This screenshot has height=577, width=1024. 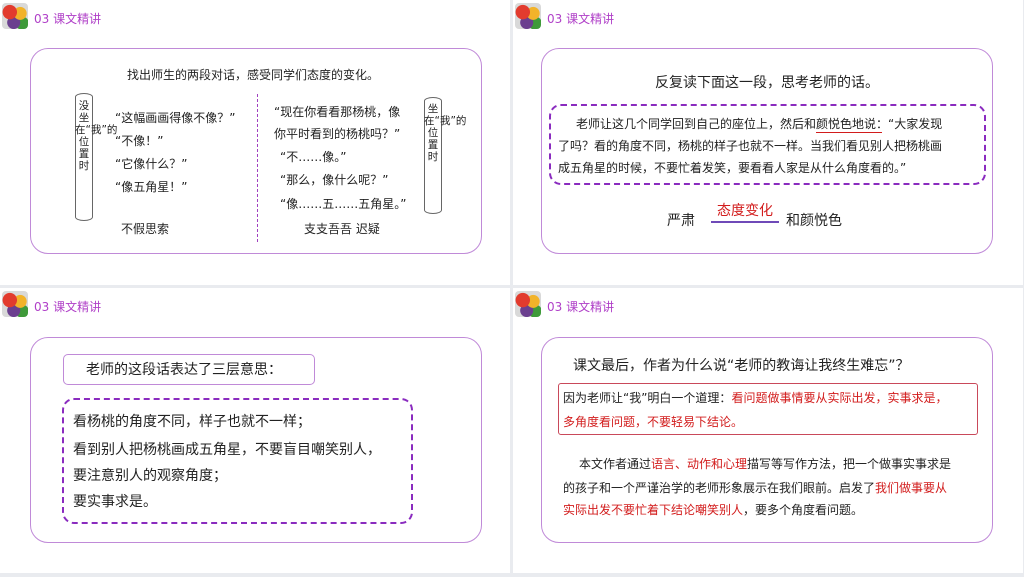 What do you see at coordinates (745, 211) in the screenshot?
I see `attitude-change-label: 态度变化` at bounding box center [745, 211].